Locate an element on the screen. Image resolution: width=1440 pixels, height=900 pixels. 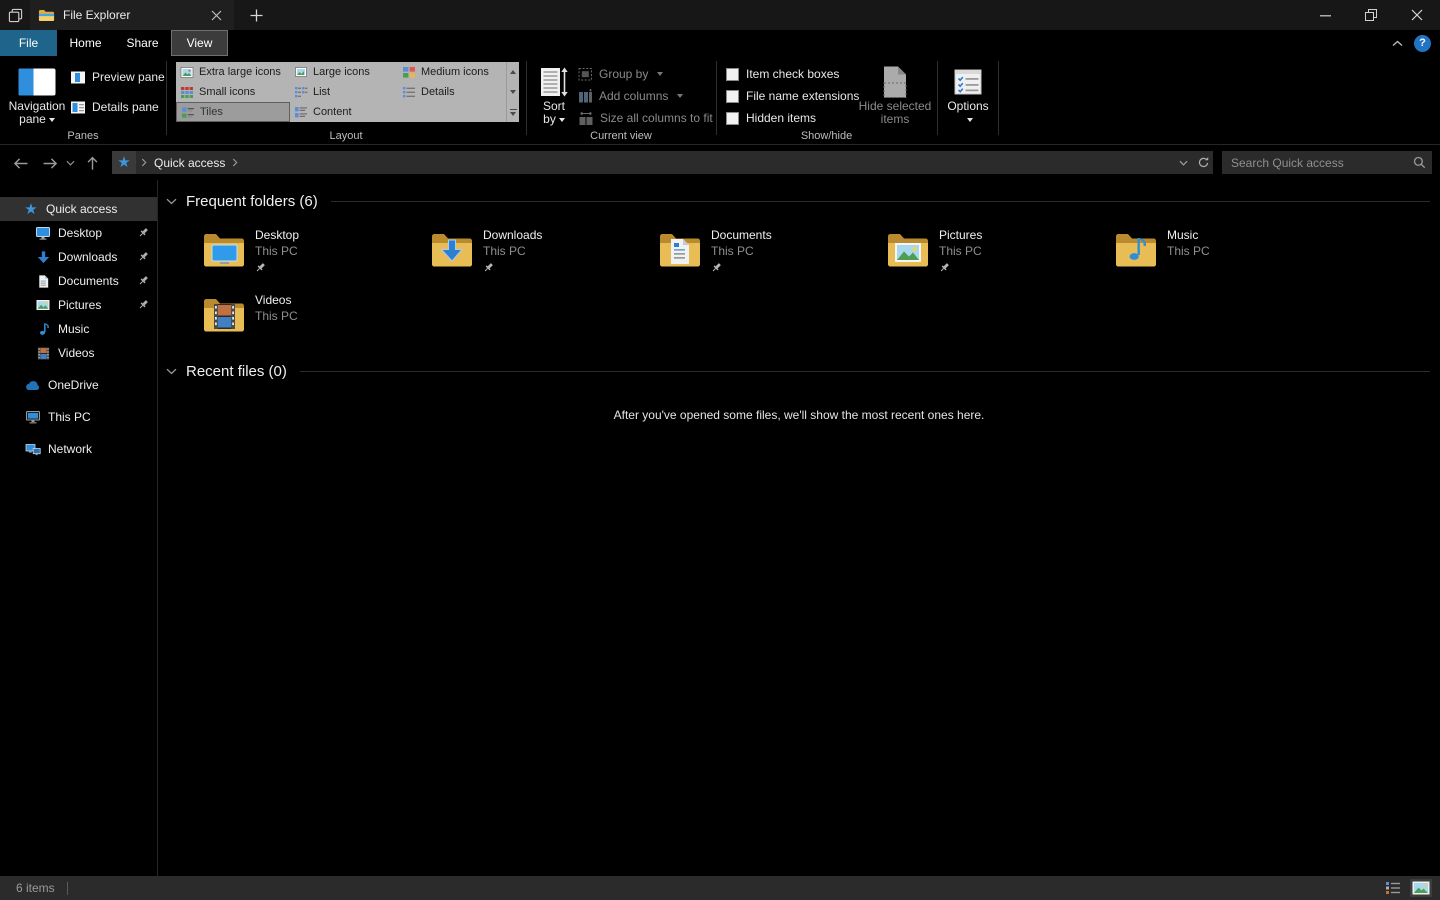
search-input is located at coordinates (1314, 162).